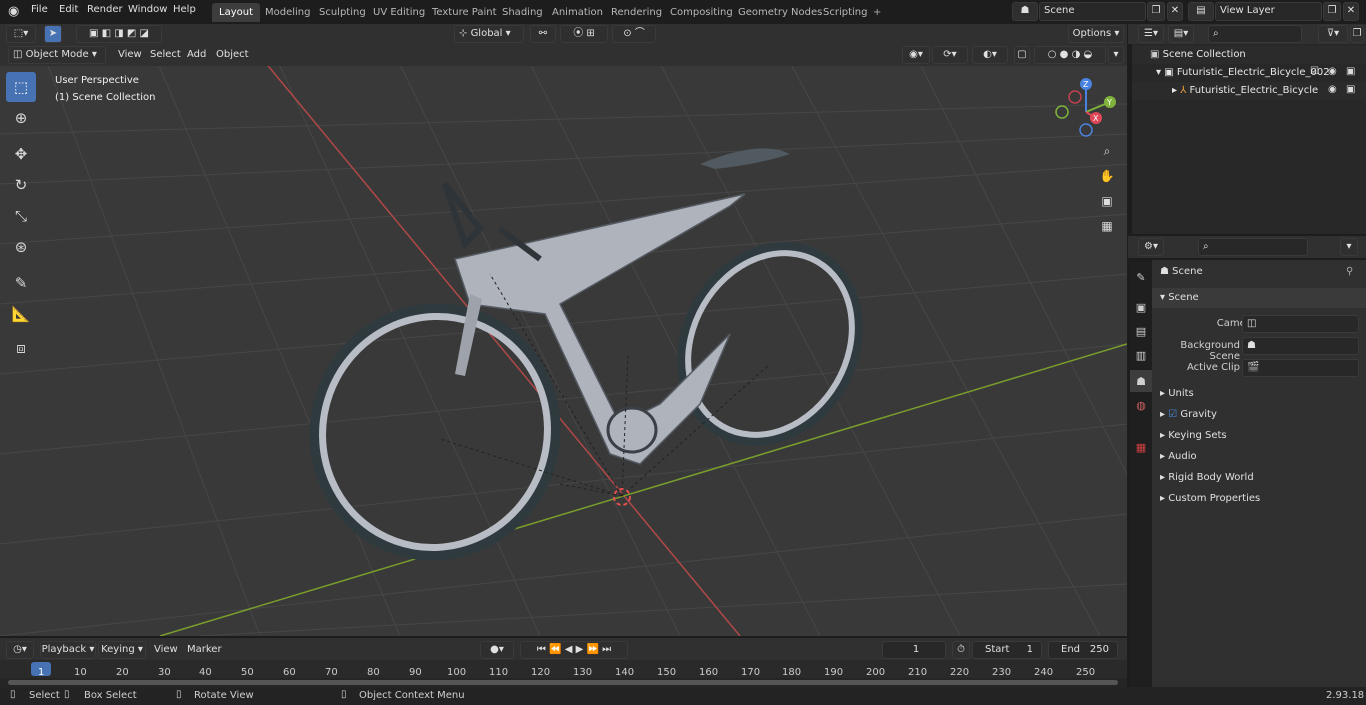 Image resolution: width=1366 pixels, height=705 pixels. What do you see at coordinates (1259, 394) in the screenshot?
I see `units-panel: ▸ Units` at bounding box center [1259, 394].